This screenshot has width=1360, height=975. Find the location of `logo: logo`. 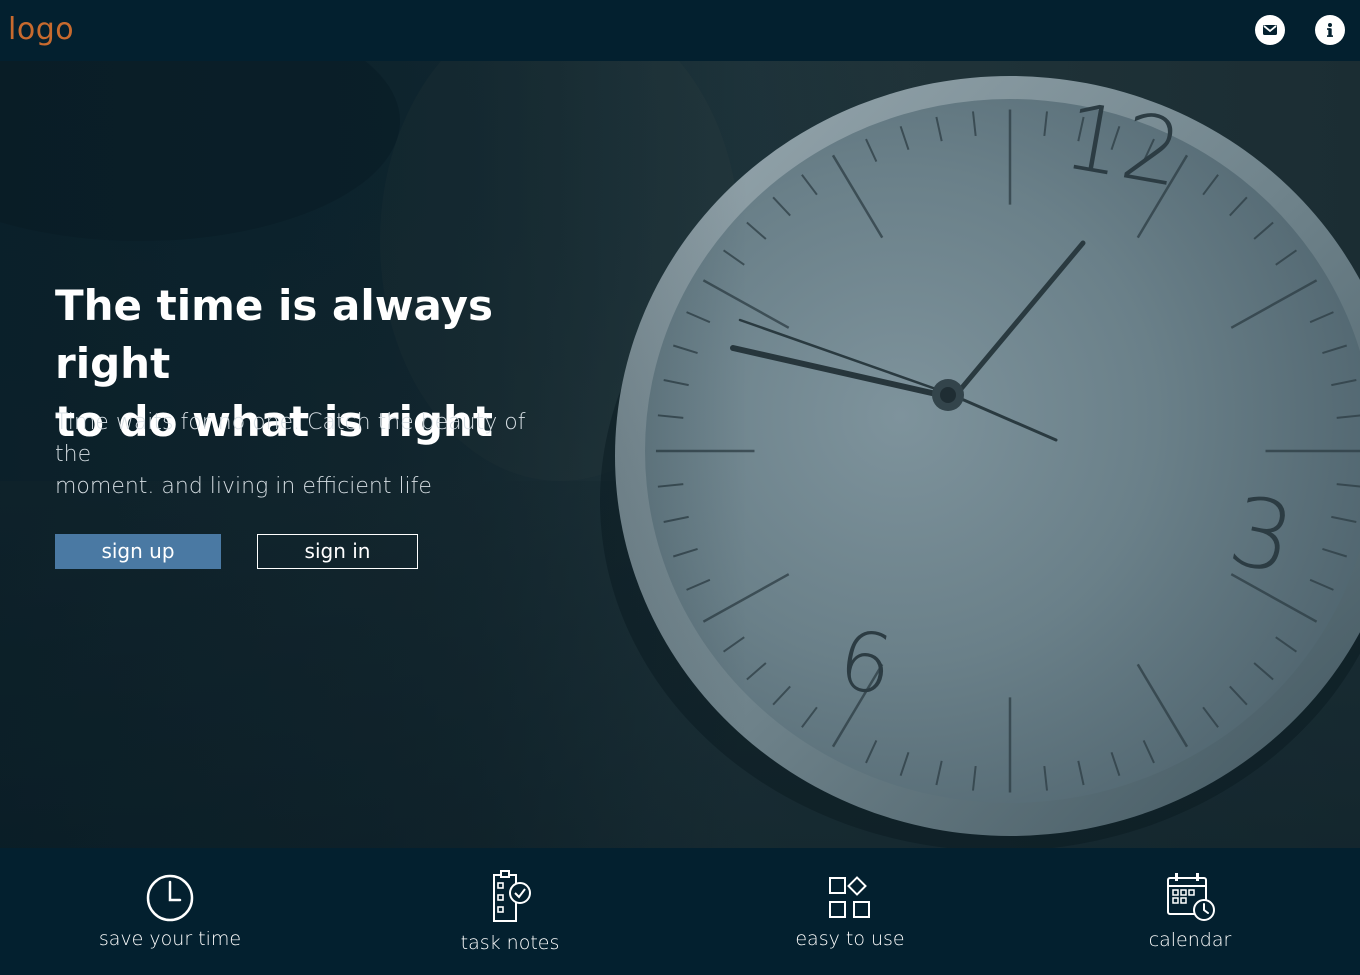

logo: logo is located at coordinates (41, 30).